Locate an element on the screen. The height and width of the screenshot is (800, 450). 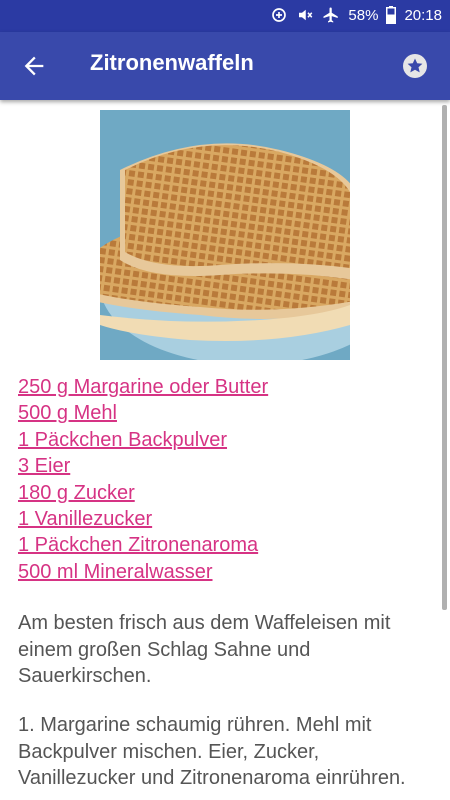
ingredient-link: 500 ml Mineralwasser is located at coordinates (115, 572).